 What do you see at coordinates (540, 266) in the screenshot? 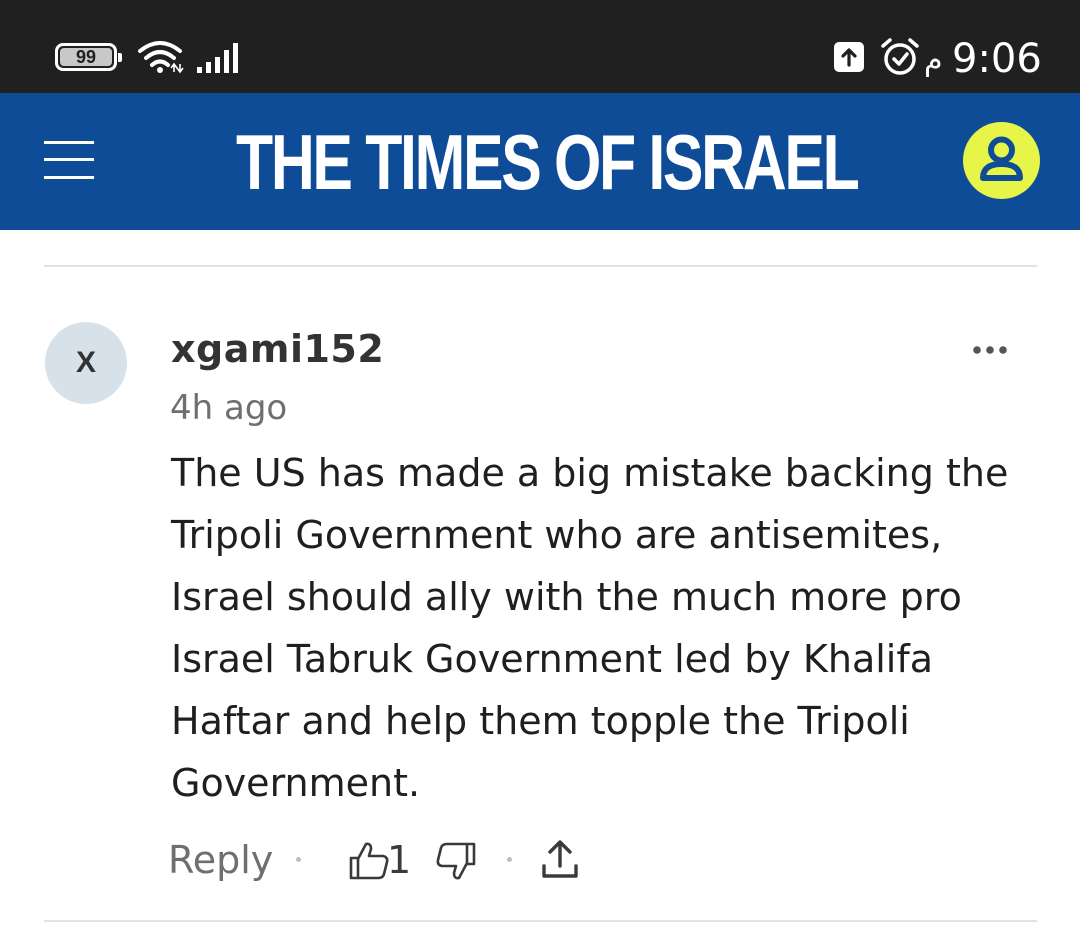
I see `divider-top` at bounding box center [540, 266].